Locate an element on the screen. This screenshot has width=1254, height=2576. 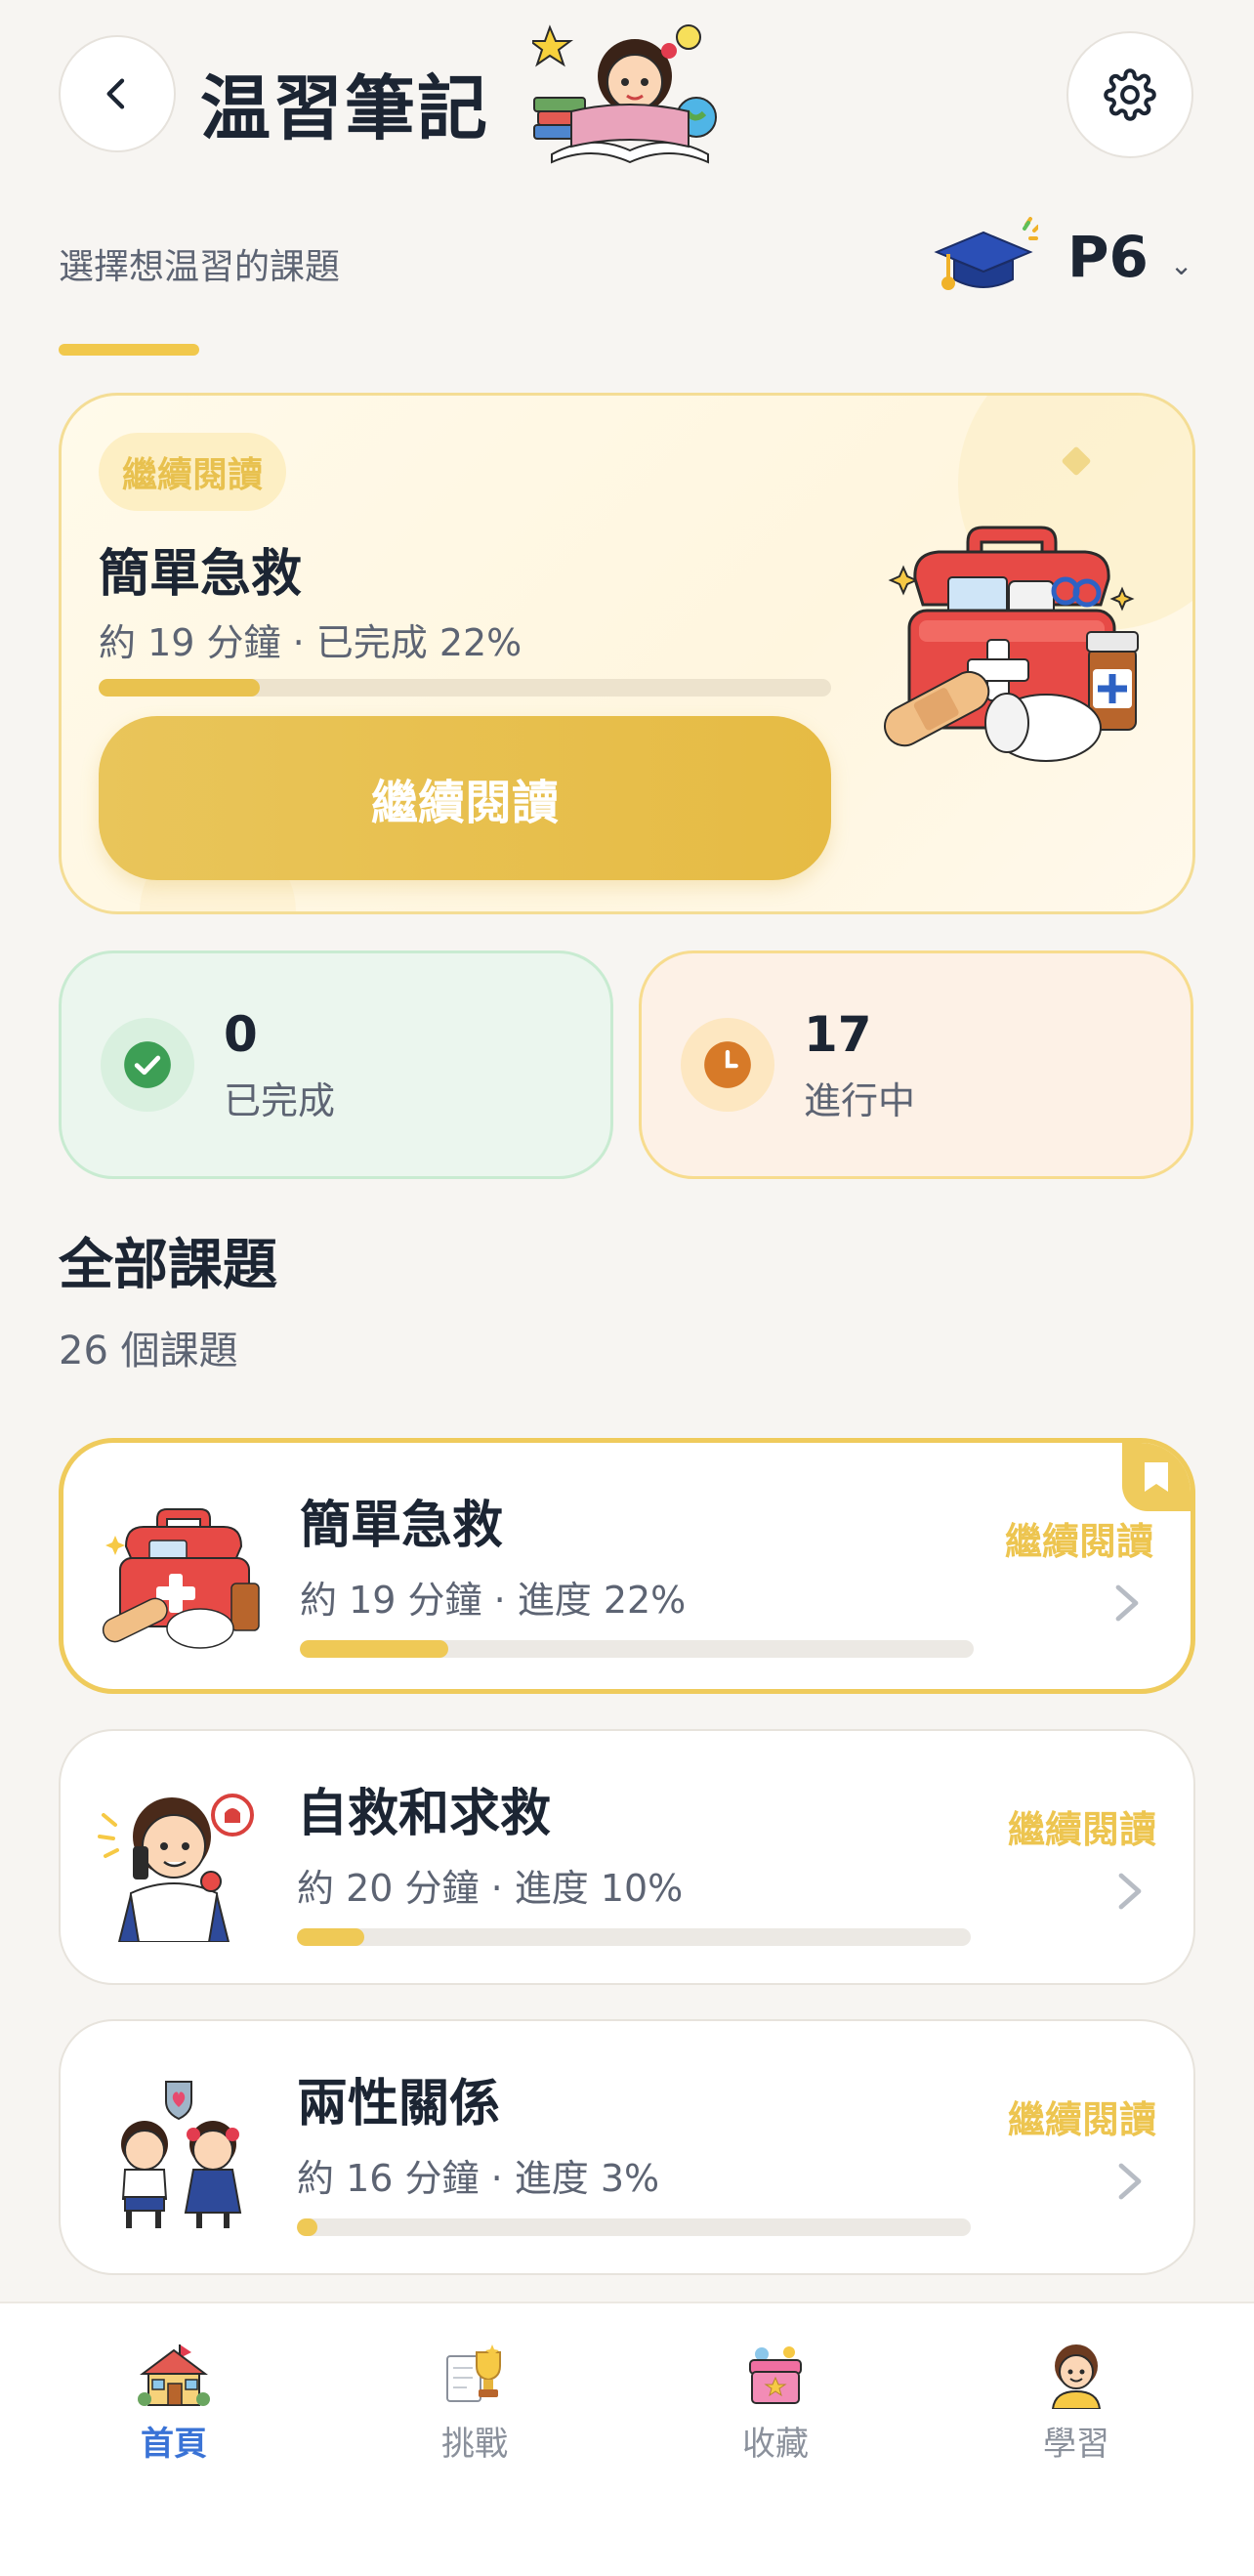
back-button is located at coordinates (117, 93).